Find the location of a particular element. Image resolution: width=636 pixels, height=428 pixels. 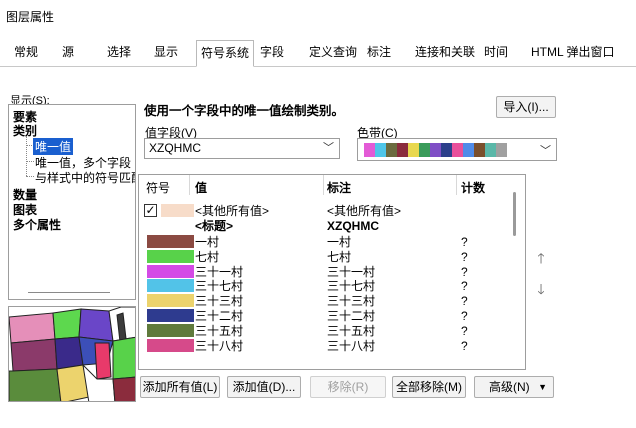

remove-all-button: 全部移除(M) is located at coordinates (429, 387).